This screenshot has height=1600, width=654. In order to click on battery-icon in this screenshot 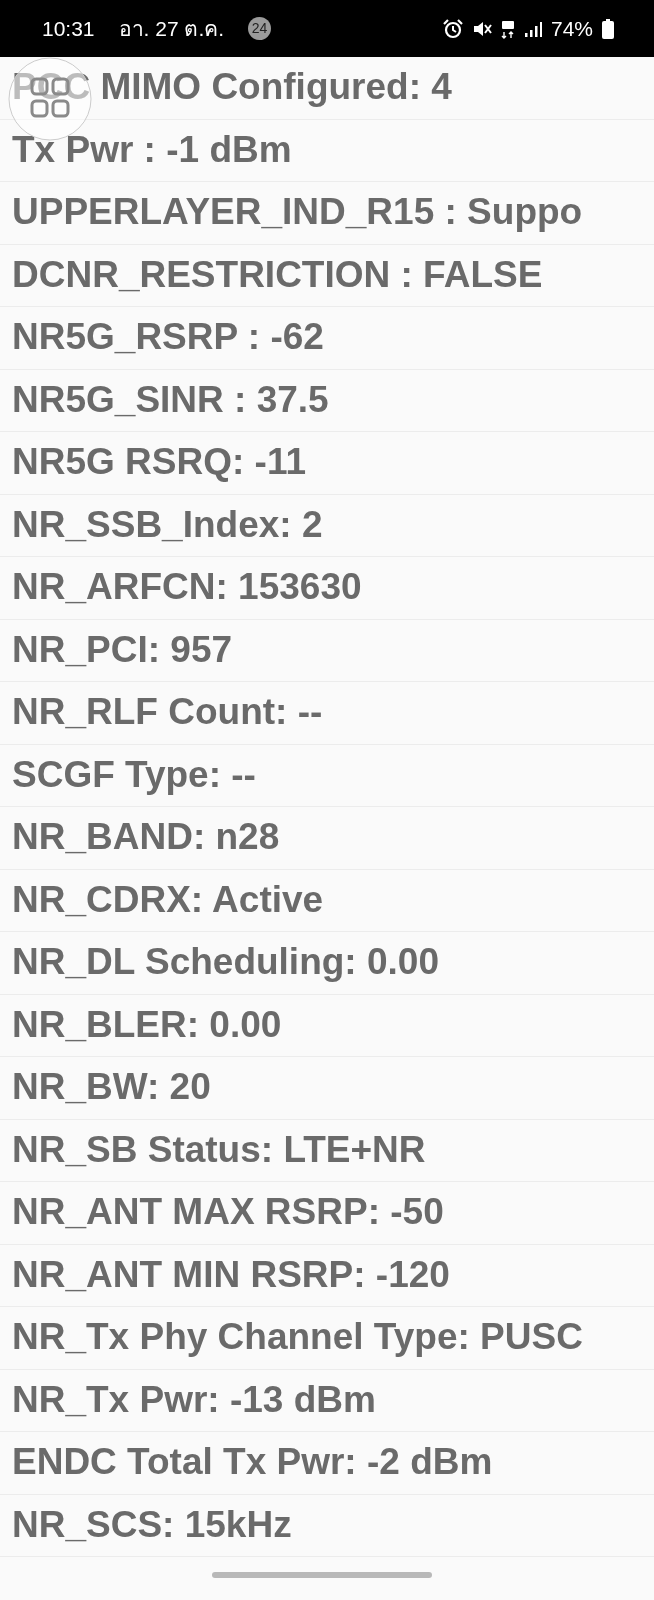, I will do `click(608, 28)`.